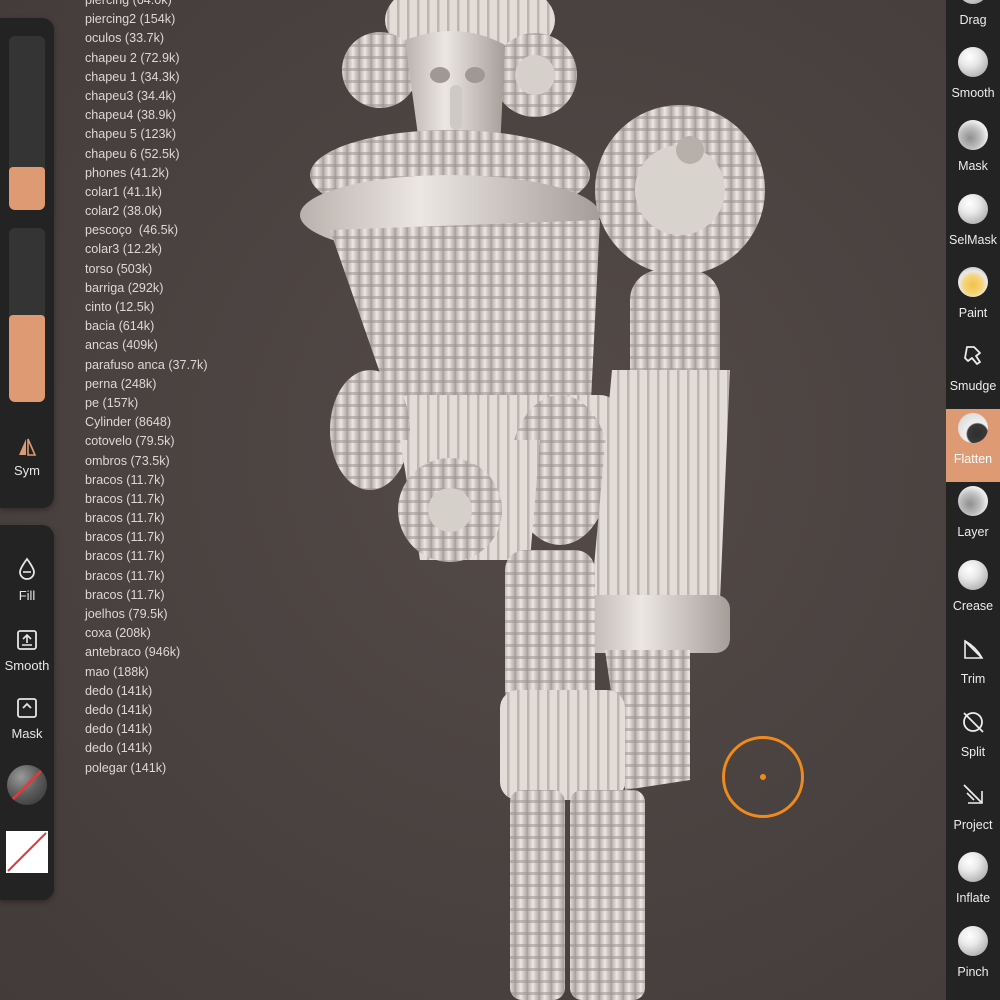 The image size is (1000, 1000). What do you see at coordinates (973, 811) in the screenshot?
I see `tool-project: Project` at bounding box center [973, 811].